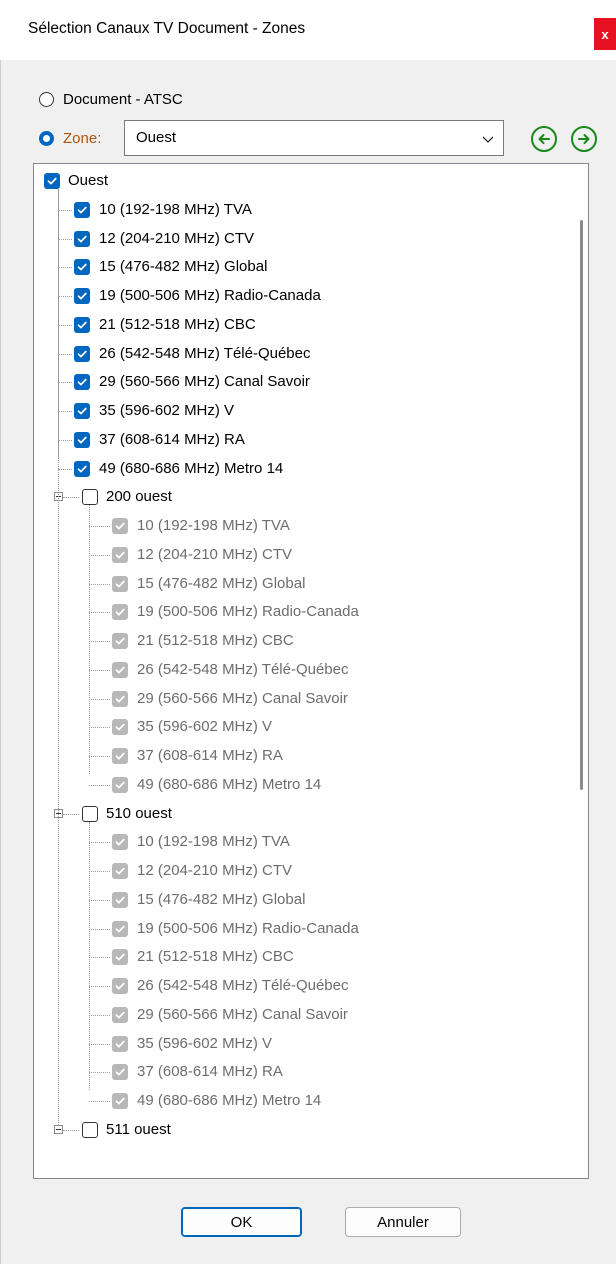 Image resolution: width=616 pixels, height=1264 pixels. I want to click on arrow-left-circle-icon, so click(544, 139).